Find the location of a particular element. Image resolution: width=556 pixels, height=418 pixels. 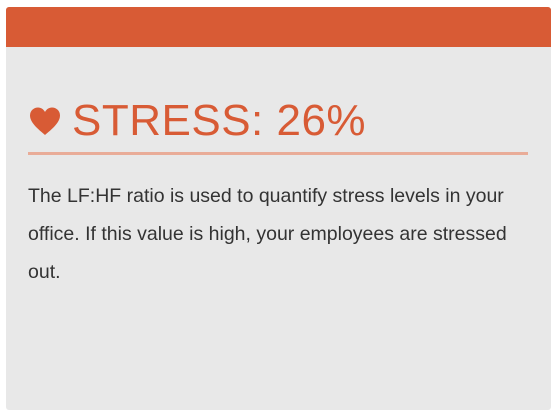

title-divider is located at coordinates (278, 153).